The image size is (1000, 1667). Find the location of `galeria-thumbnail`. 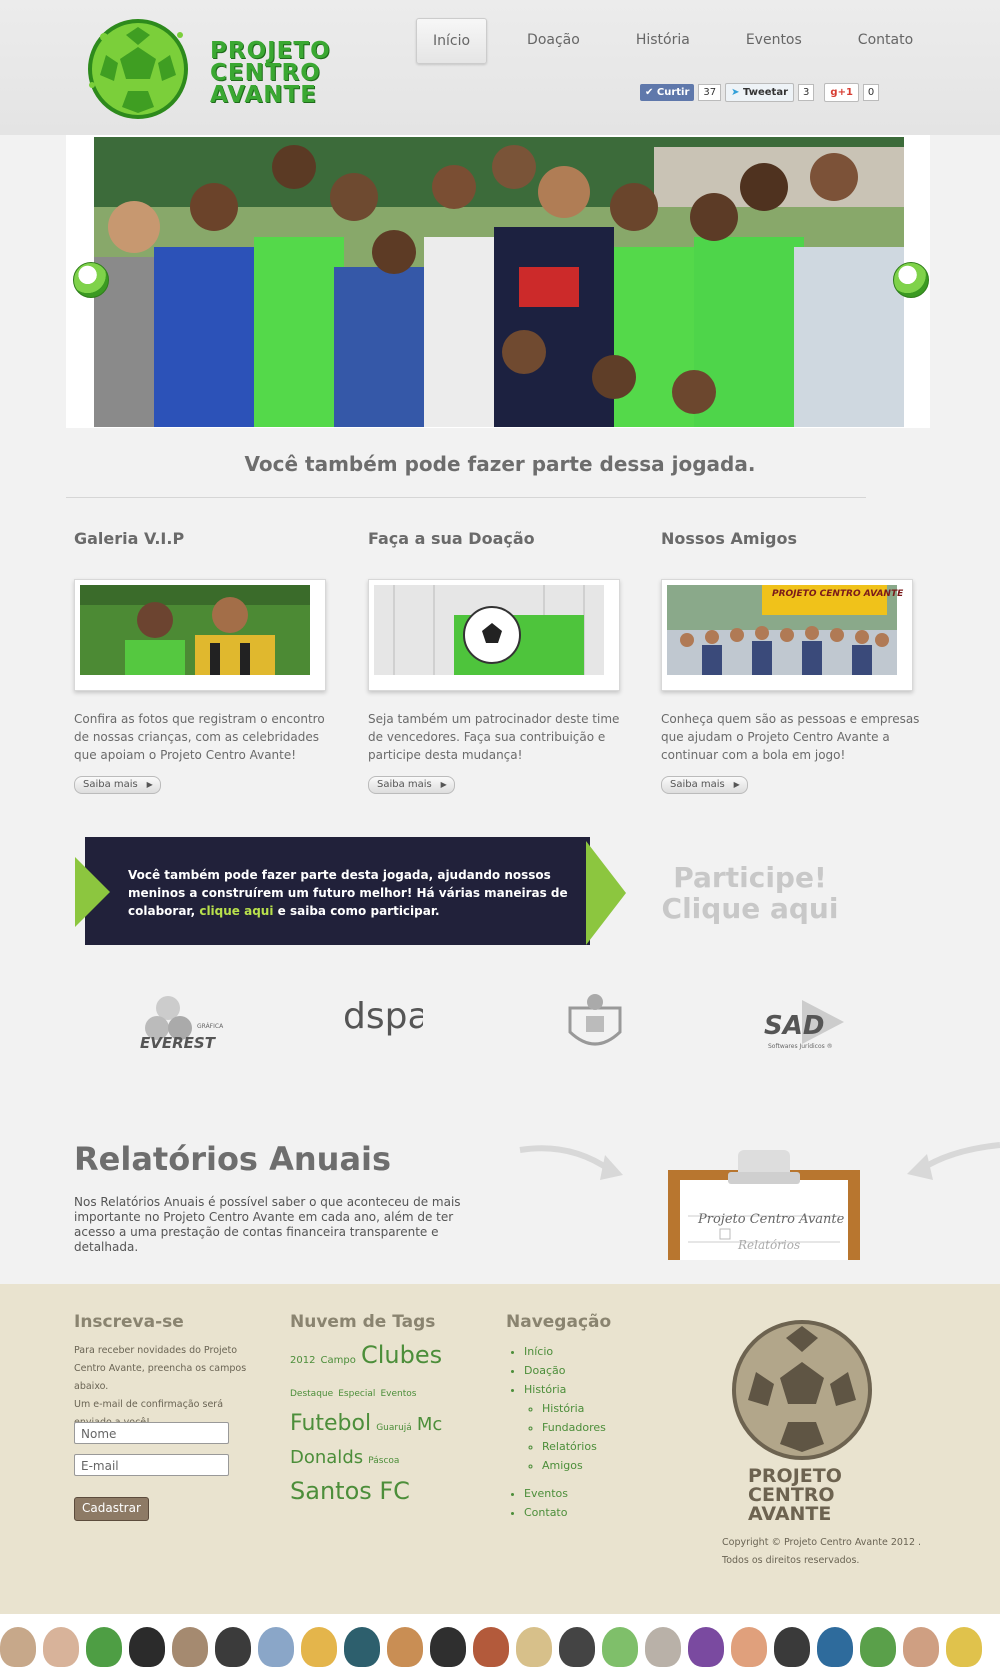

galeria-thumbnail is located at coordinates (200, 635).